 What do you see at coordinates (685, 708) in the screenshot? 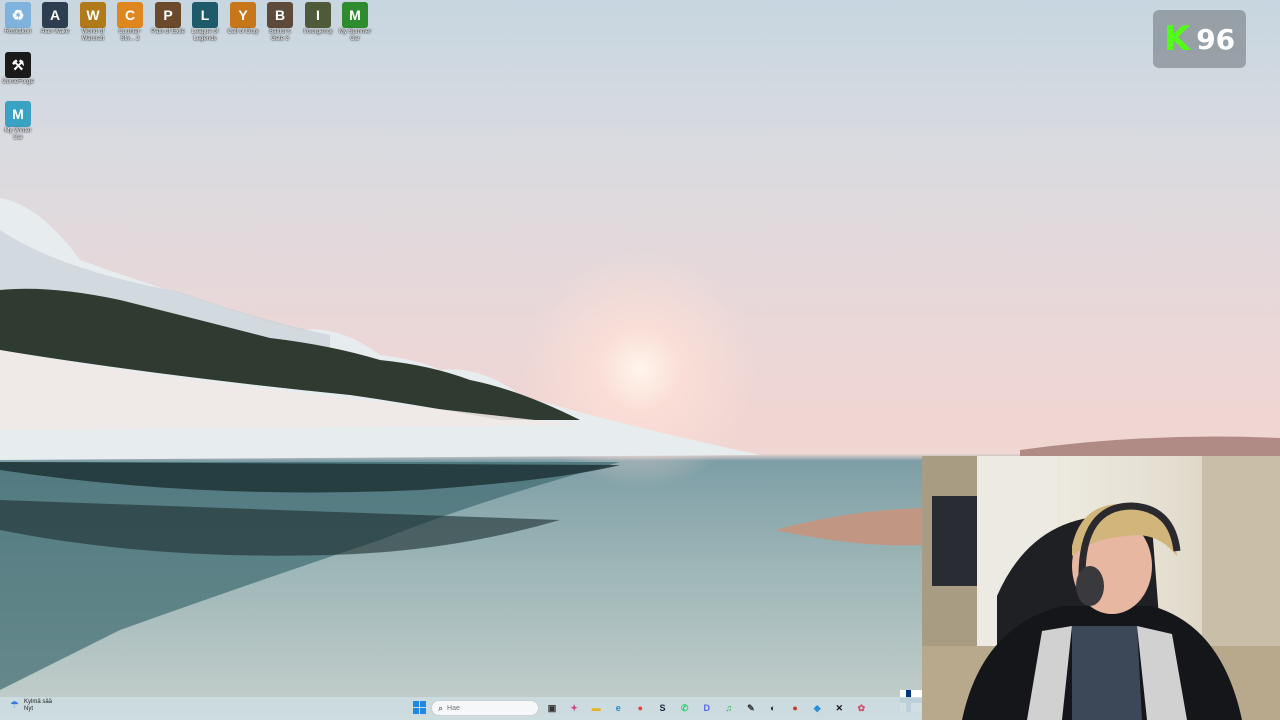
I see `whatsapp-icon: ✆` at bounding box center [685, 708].